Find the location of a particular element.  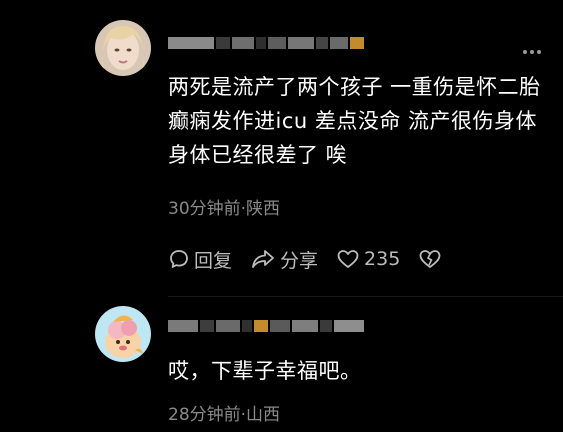

comment-text: 哎，下辈子幸福吧。 is located at coordinates (265, 371).